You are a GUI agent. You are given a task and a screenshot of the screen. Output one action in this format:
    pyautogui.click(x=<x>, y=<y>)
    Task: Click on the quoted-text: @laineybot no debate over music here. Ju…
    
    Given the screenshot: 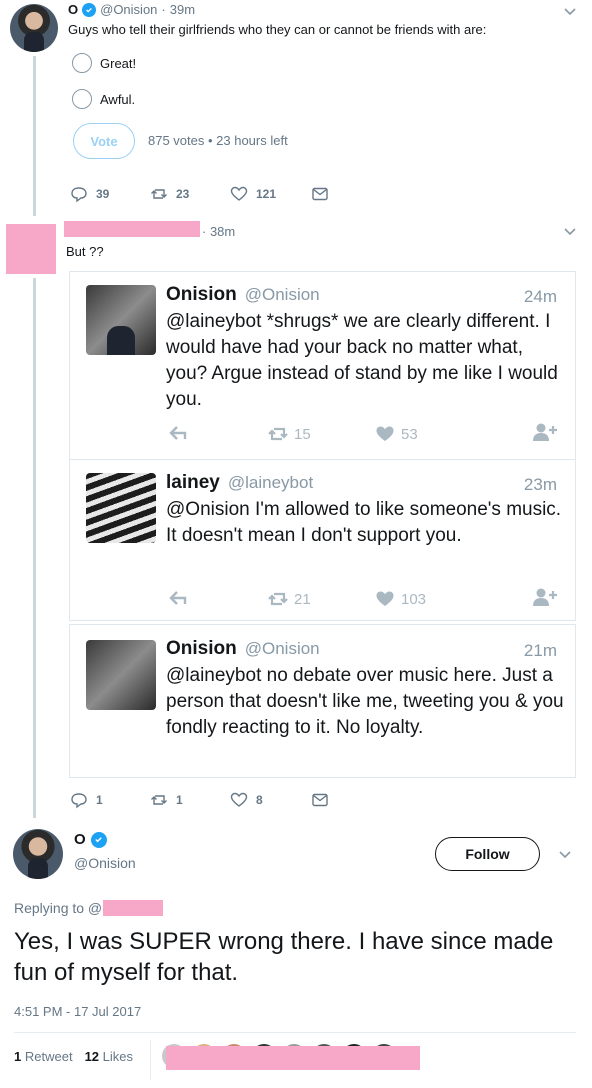 What is the action you would take?
    pyautogui.click(x=365, y=701)
    